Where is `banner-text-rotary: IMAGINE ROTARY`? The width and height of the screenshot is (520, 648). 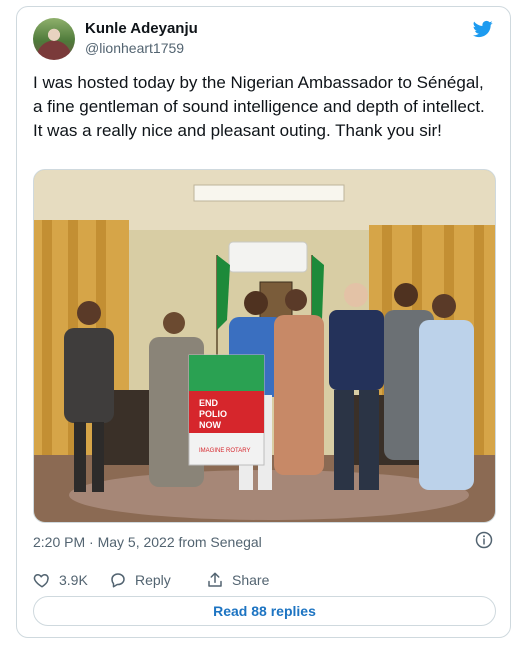 banner-text-rotary: IMAGINE ROTARY is located at coordinates (224, 451).